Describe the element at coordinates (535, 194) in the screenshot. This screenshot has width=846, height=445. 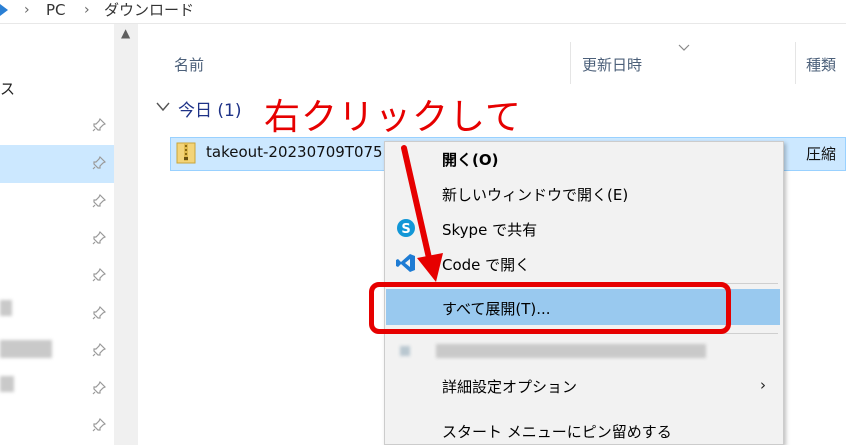
I see `menu-item-open-new-window: 新しいウィンドウで開く(E)` at that location.